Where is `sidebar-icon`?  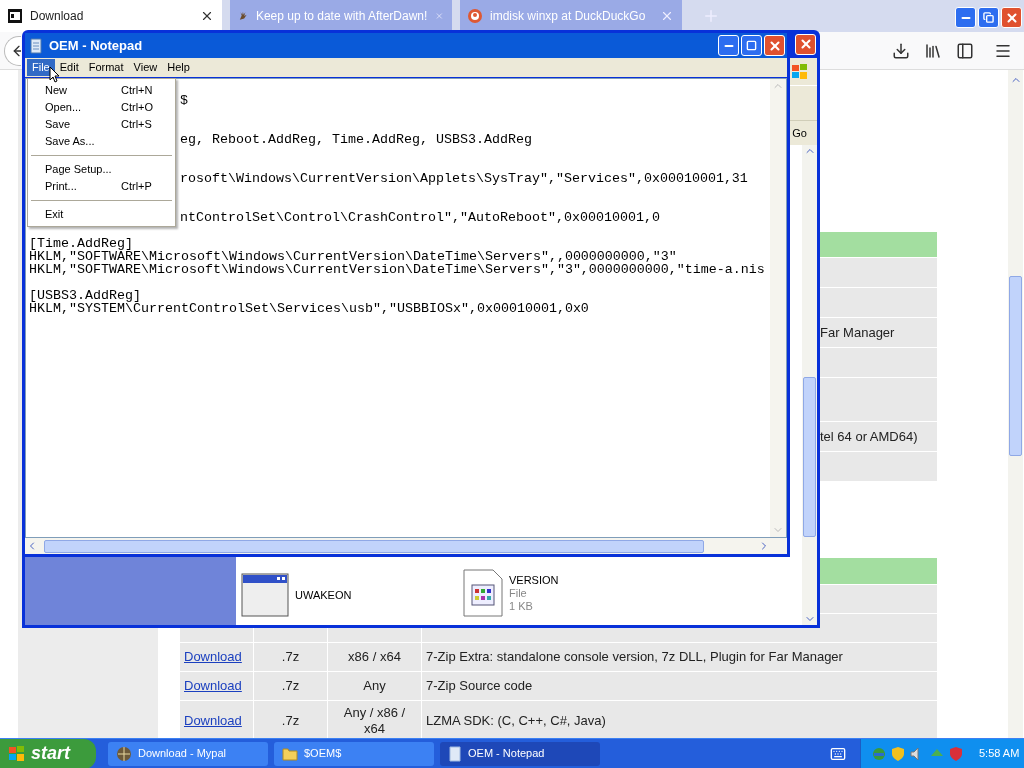
sidebar-icon is located at coordinates (965, 50).